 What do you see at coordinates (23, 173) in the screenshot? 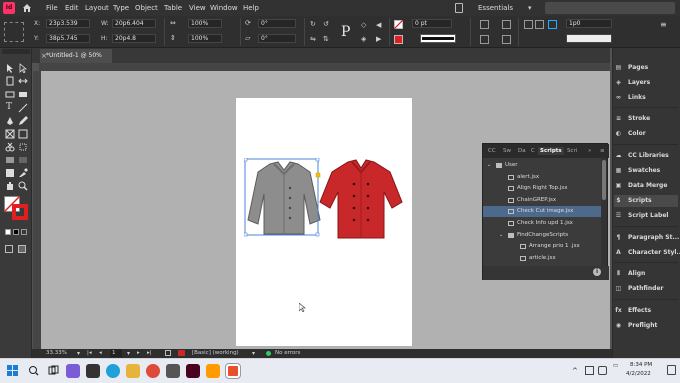
I see `eyedropper-tool-icon` at bounding box center [23, 173].